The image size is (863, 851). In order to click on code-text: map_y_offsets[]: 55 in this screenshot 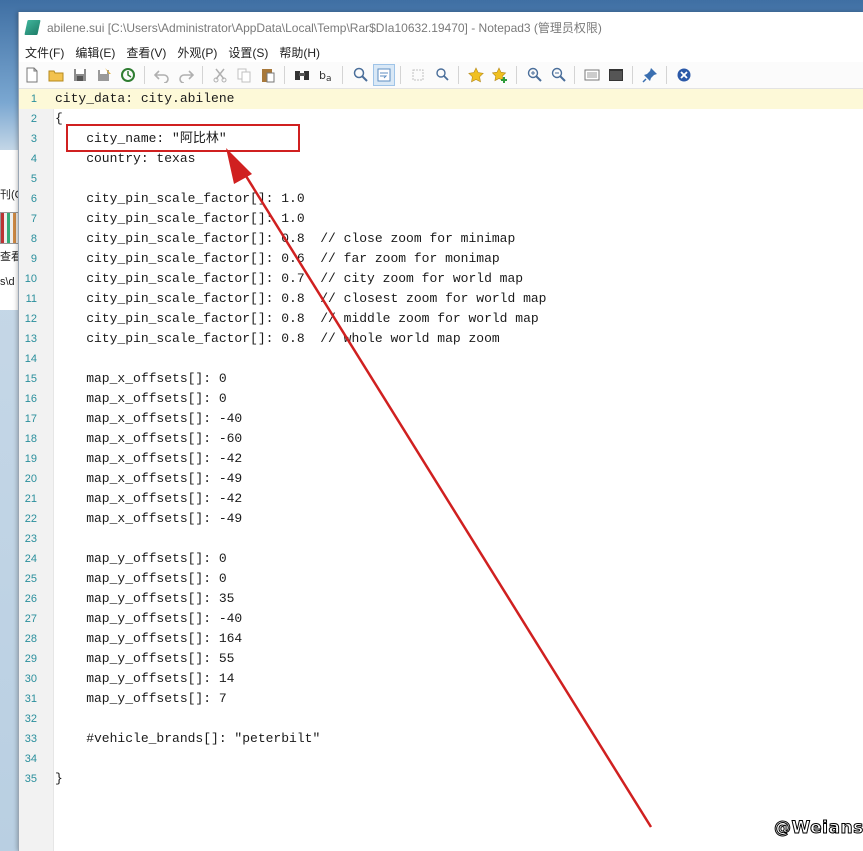, I will do `click(145, 658)`.